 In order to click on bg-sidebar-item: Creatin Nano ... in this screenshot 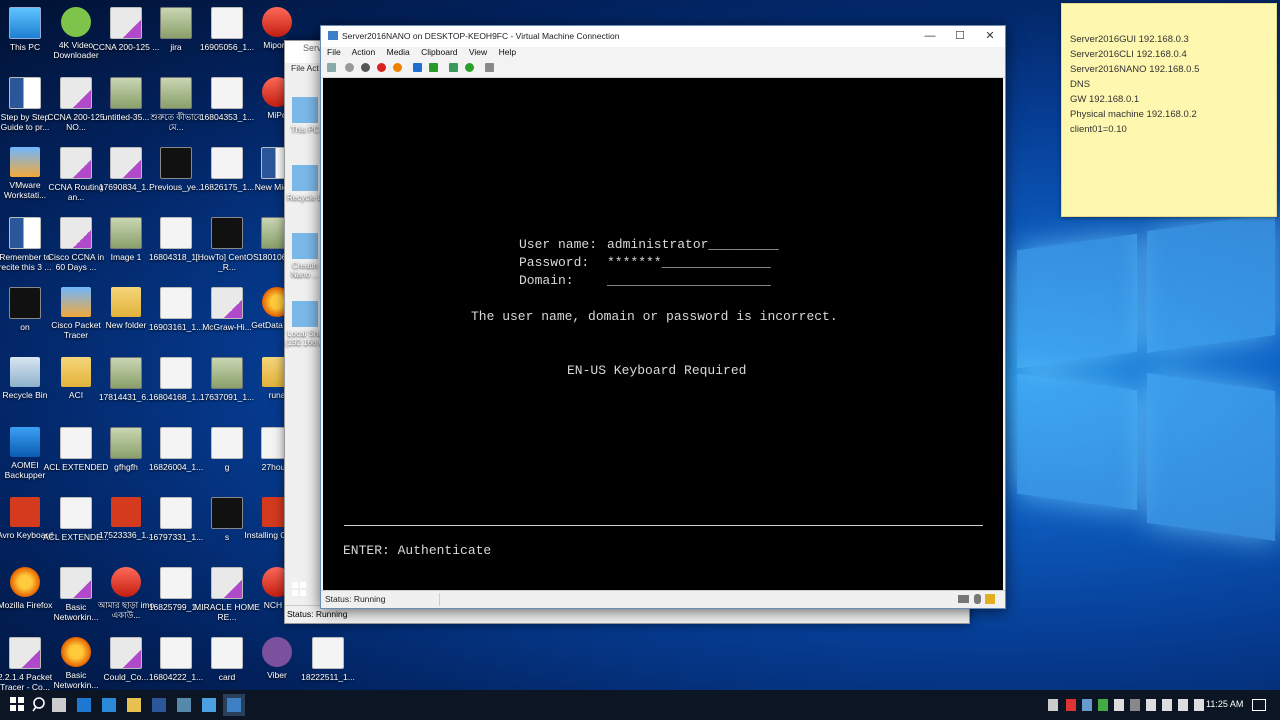, I will do `click(305, 254)`.